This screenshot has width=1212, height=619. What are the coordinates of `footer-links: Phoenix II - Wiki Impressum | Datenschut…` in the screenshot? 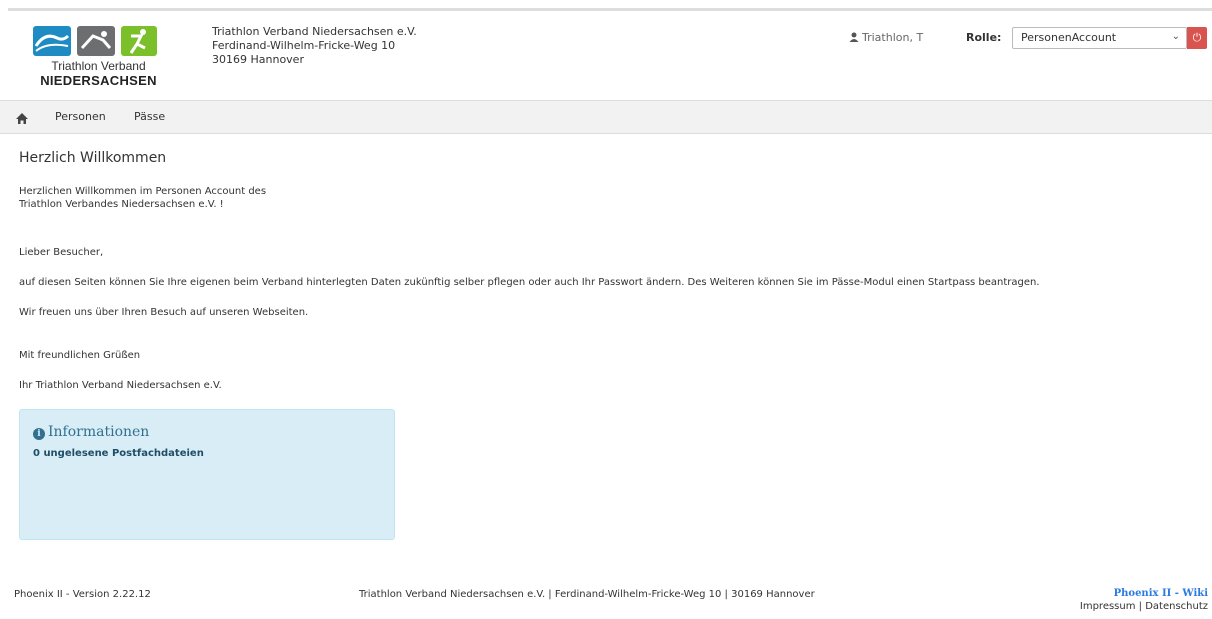 It's located at (1144, 600).